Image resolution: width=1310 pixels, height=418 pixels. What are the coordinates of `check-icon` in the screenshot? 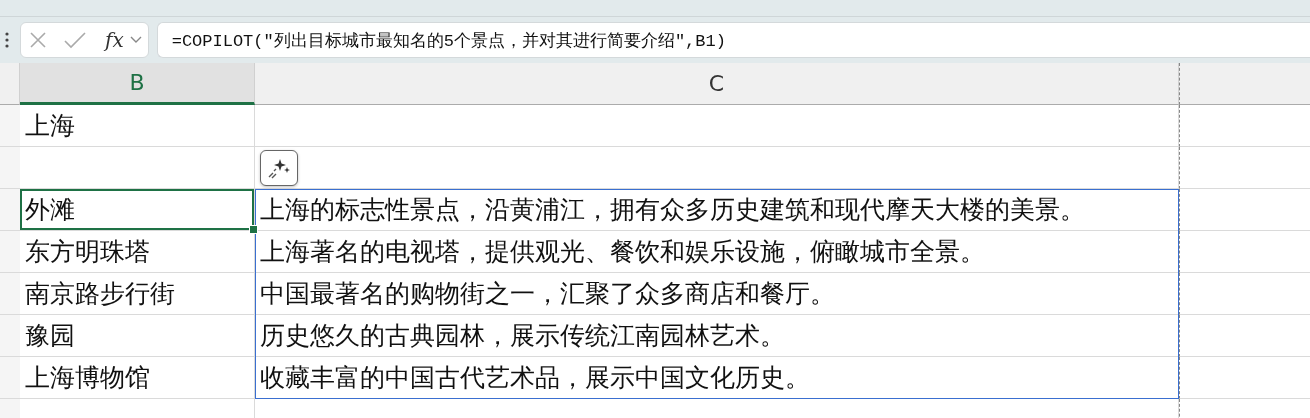 It's located at (75, 40).